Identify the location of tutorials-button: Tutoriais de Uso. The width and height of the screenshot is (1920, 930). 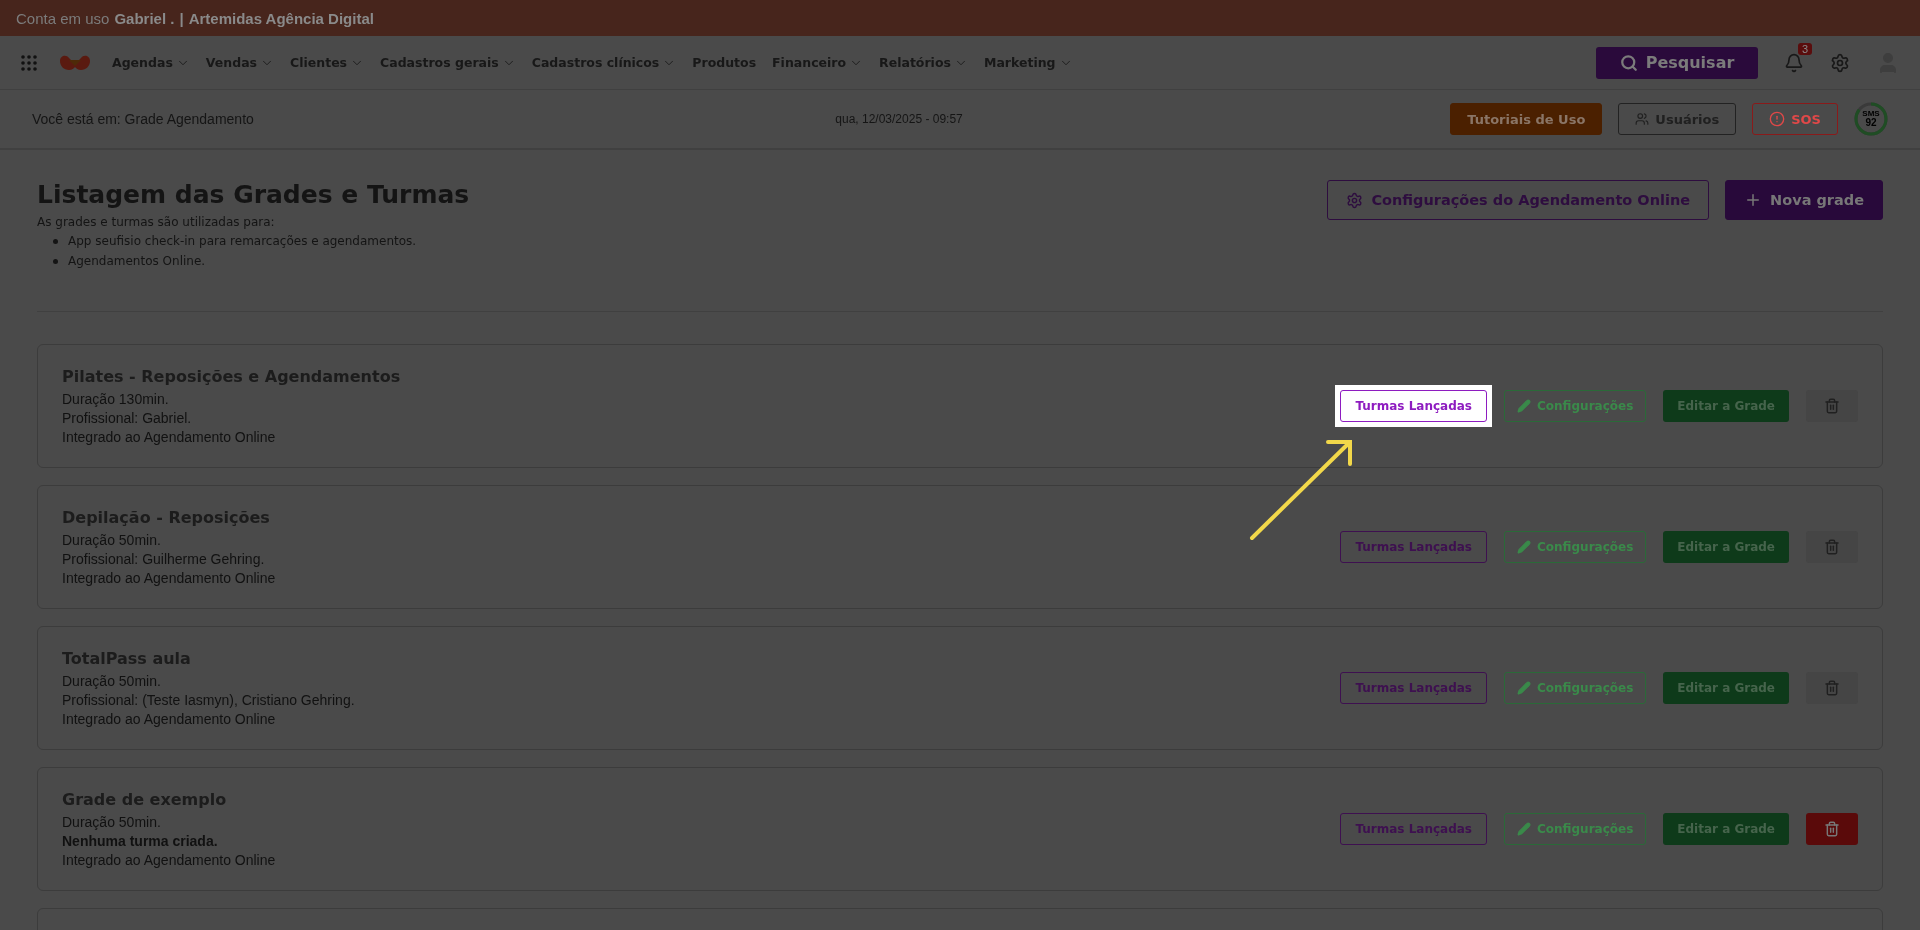
(1526, 119).